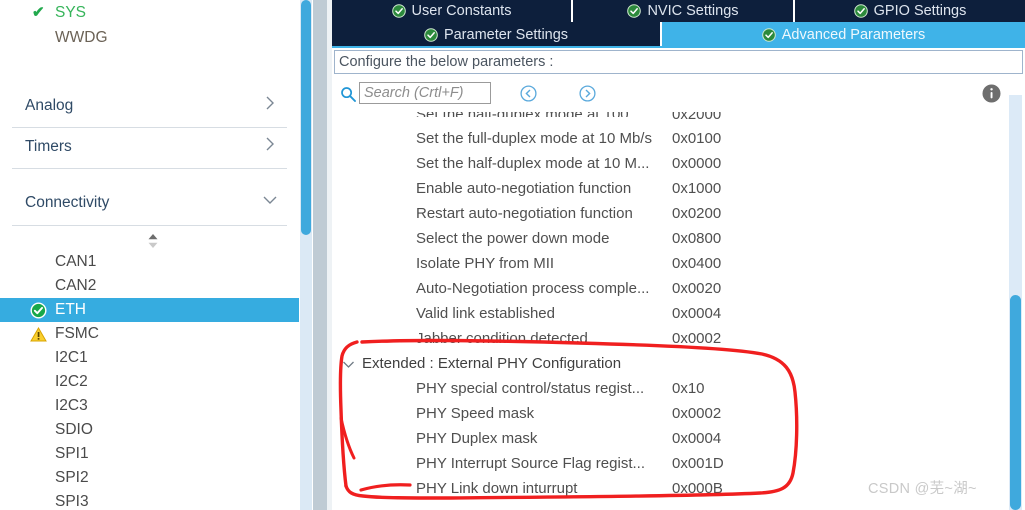 This screenshot has width=1025, height=510. What do you see at coordinates (693, 11) in the screenshot?
I see `tab-label: NVIC Settings` at bounding box center [693, 11].